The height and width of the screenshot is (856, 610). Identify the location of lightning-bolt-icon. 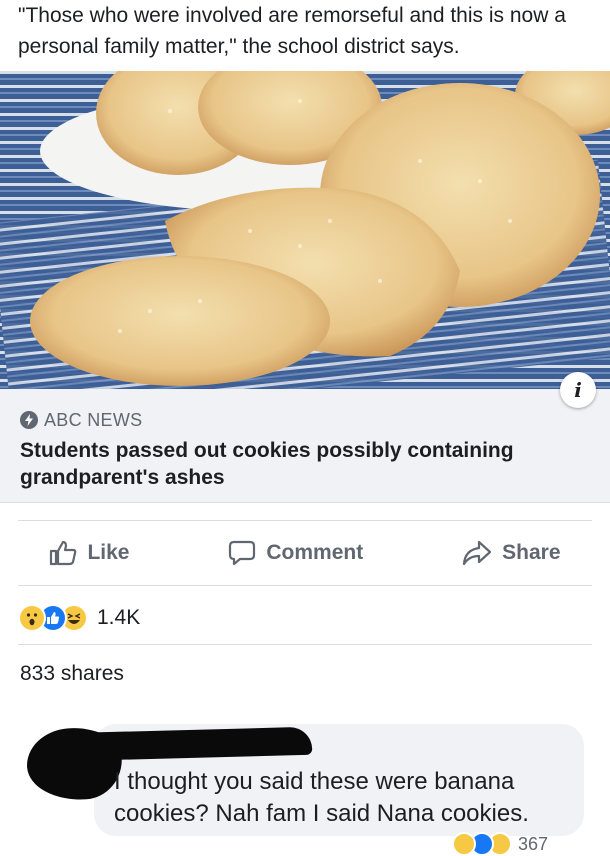
(29, 420).